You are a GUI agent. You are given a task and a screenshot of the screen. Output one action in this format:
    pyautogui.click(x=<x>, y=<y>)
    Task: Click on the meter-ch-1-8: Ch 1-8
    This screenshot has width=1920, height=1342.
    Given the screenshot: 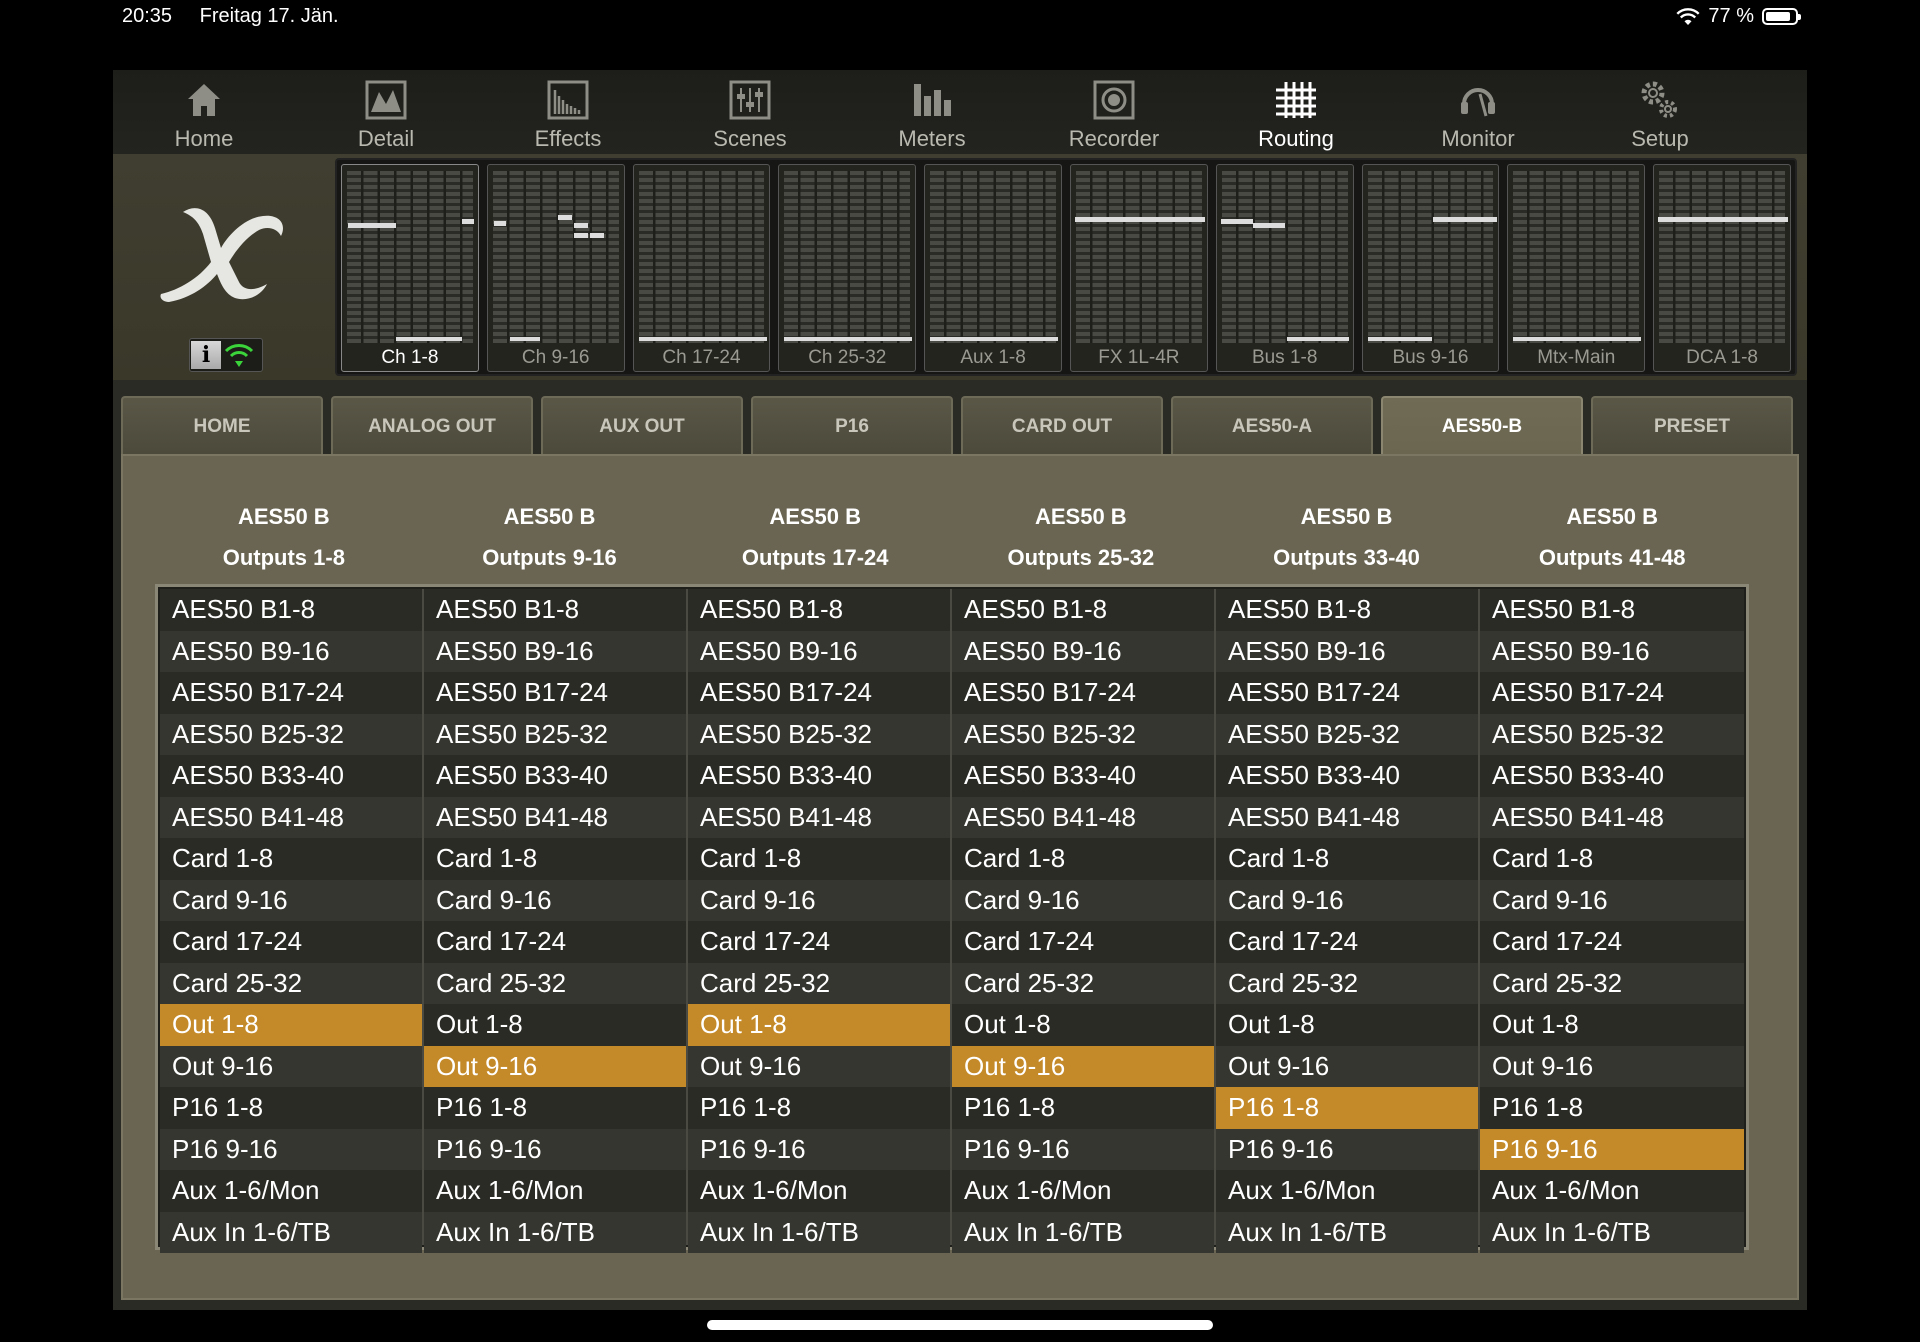 What is the action you would take?
    pyautogui.click(x=410, y=268)
    